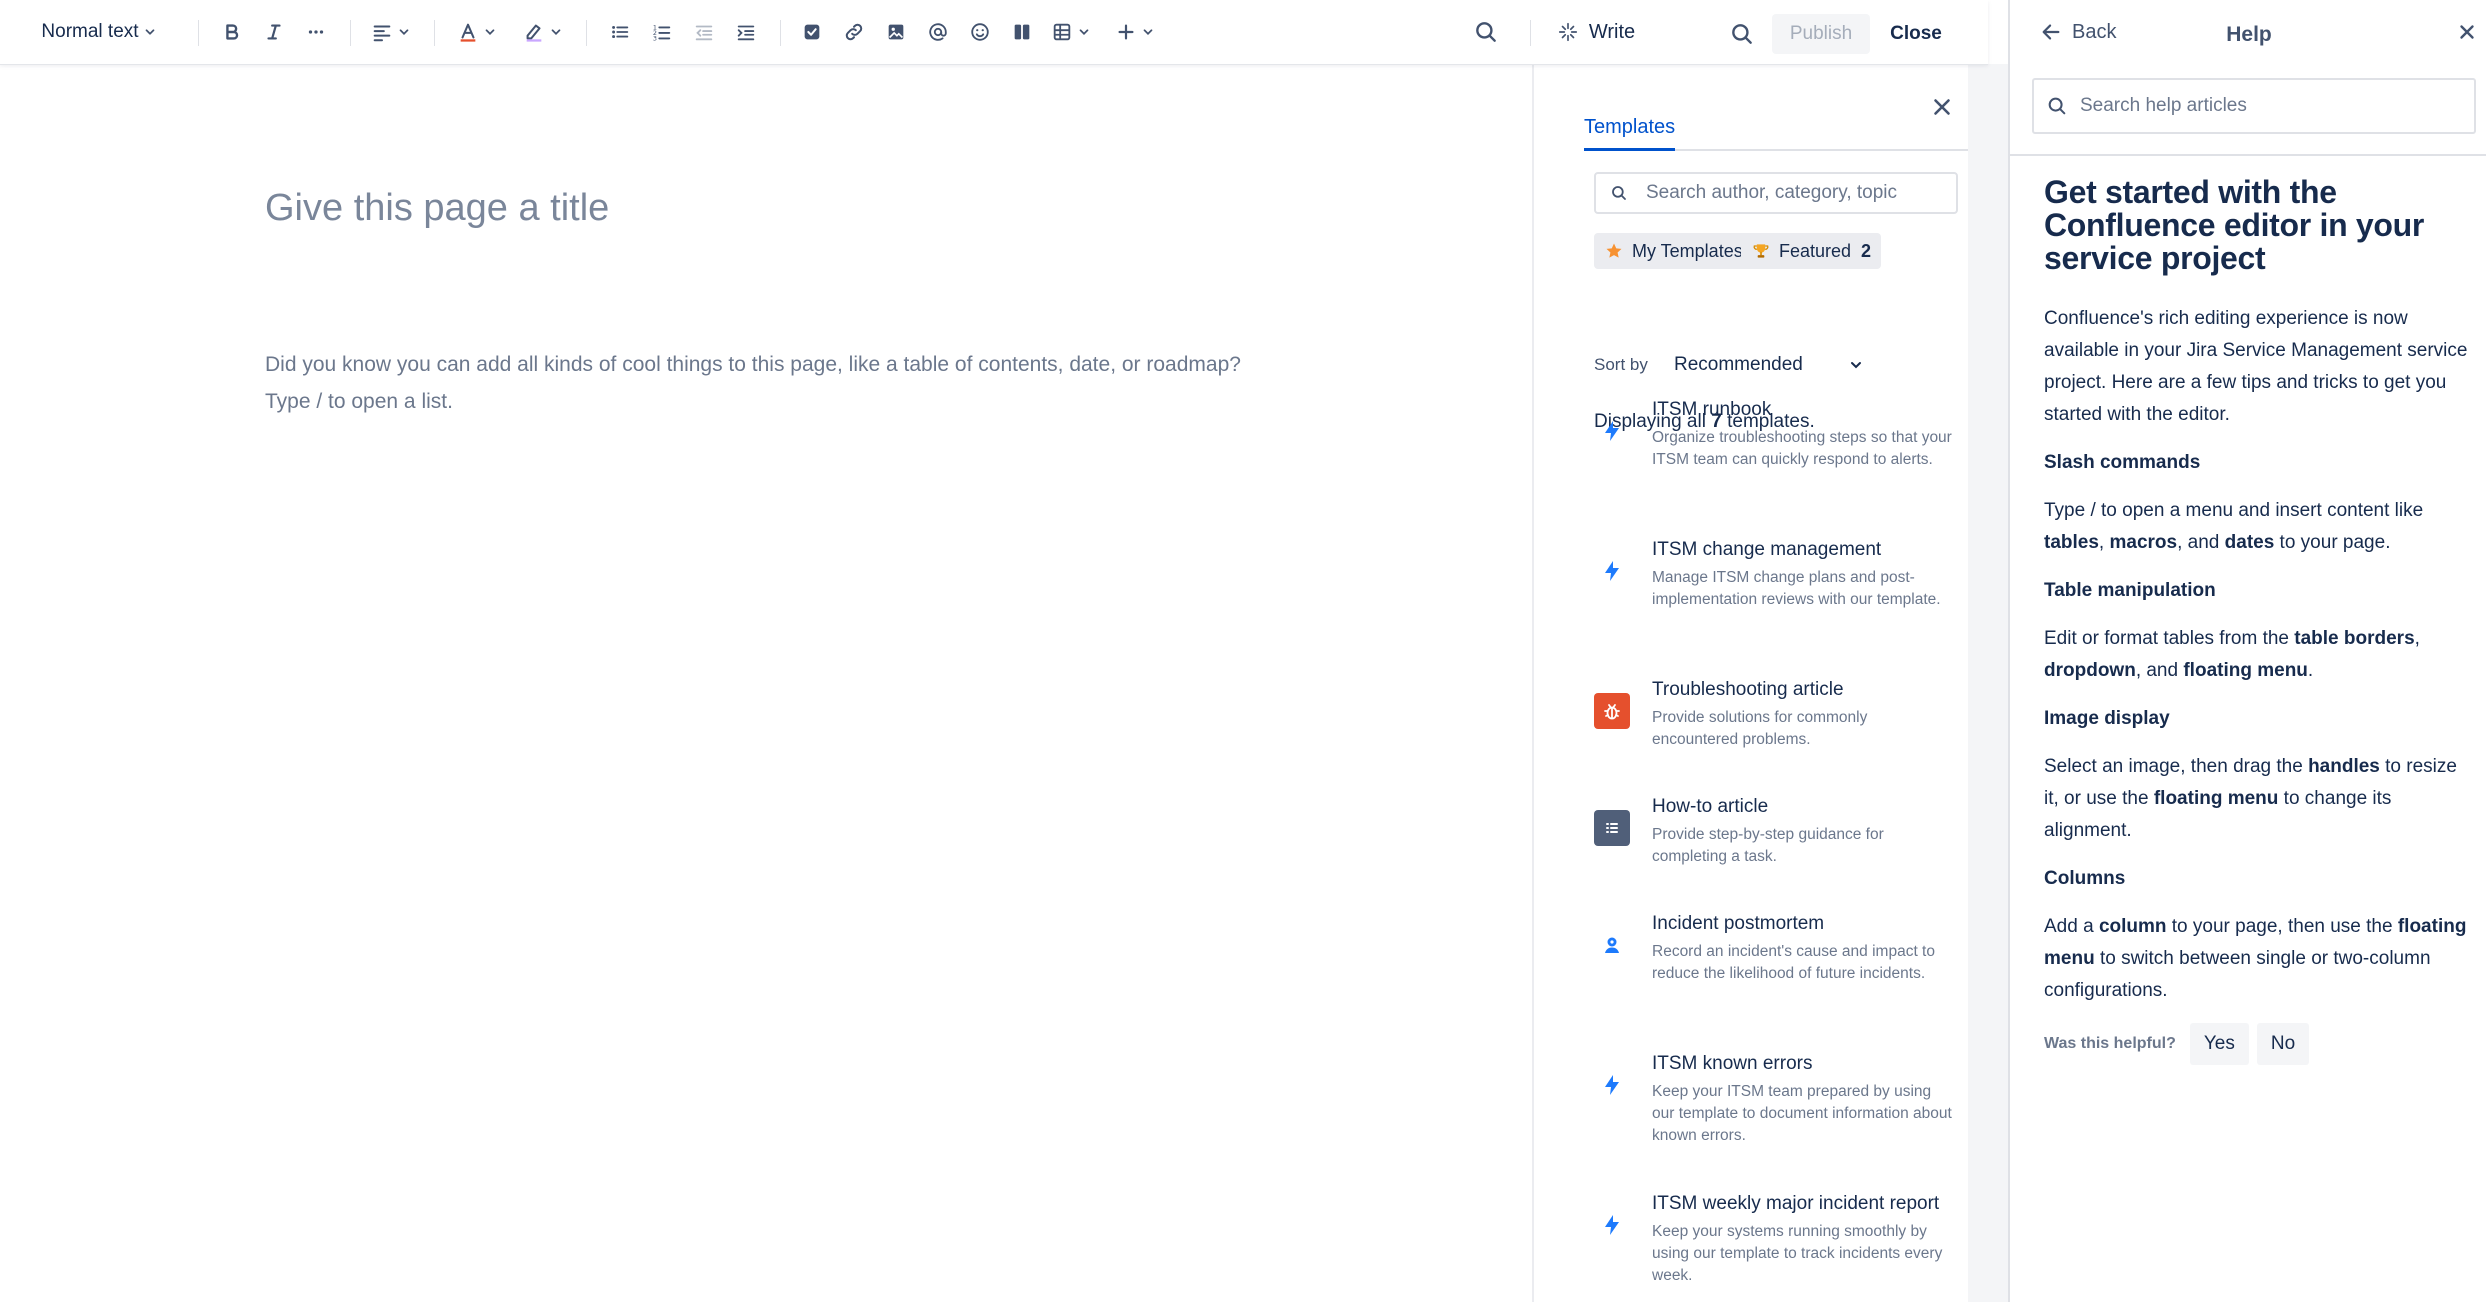  Describe the element at coordinates (2122, 462) in the screenshot. I see `section-title-slash-commands: Slash commands` at that location.